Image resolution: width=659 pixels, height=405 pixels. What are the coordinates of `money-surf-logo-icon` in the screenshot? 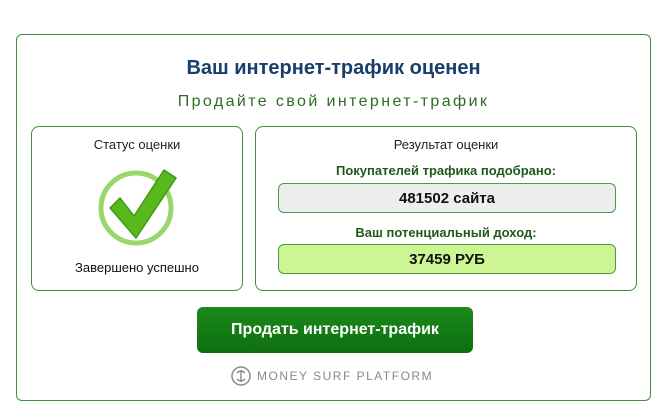 It's located at (241, 376).